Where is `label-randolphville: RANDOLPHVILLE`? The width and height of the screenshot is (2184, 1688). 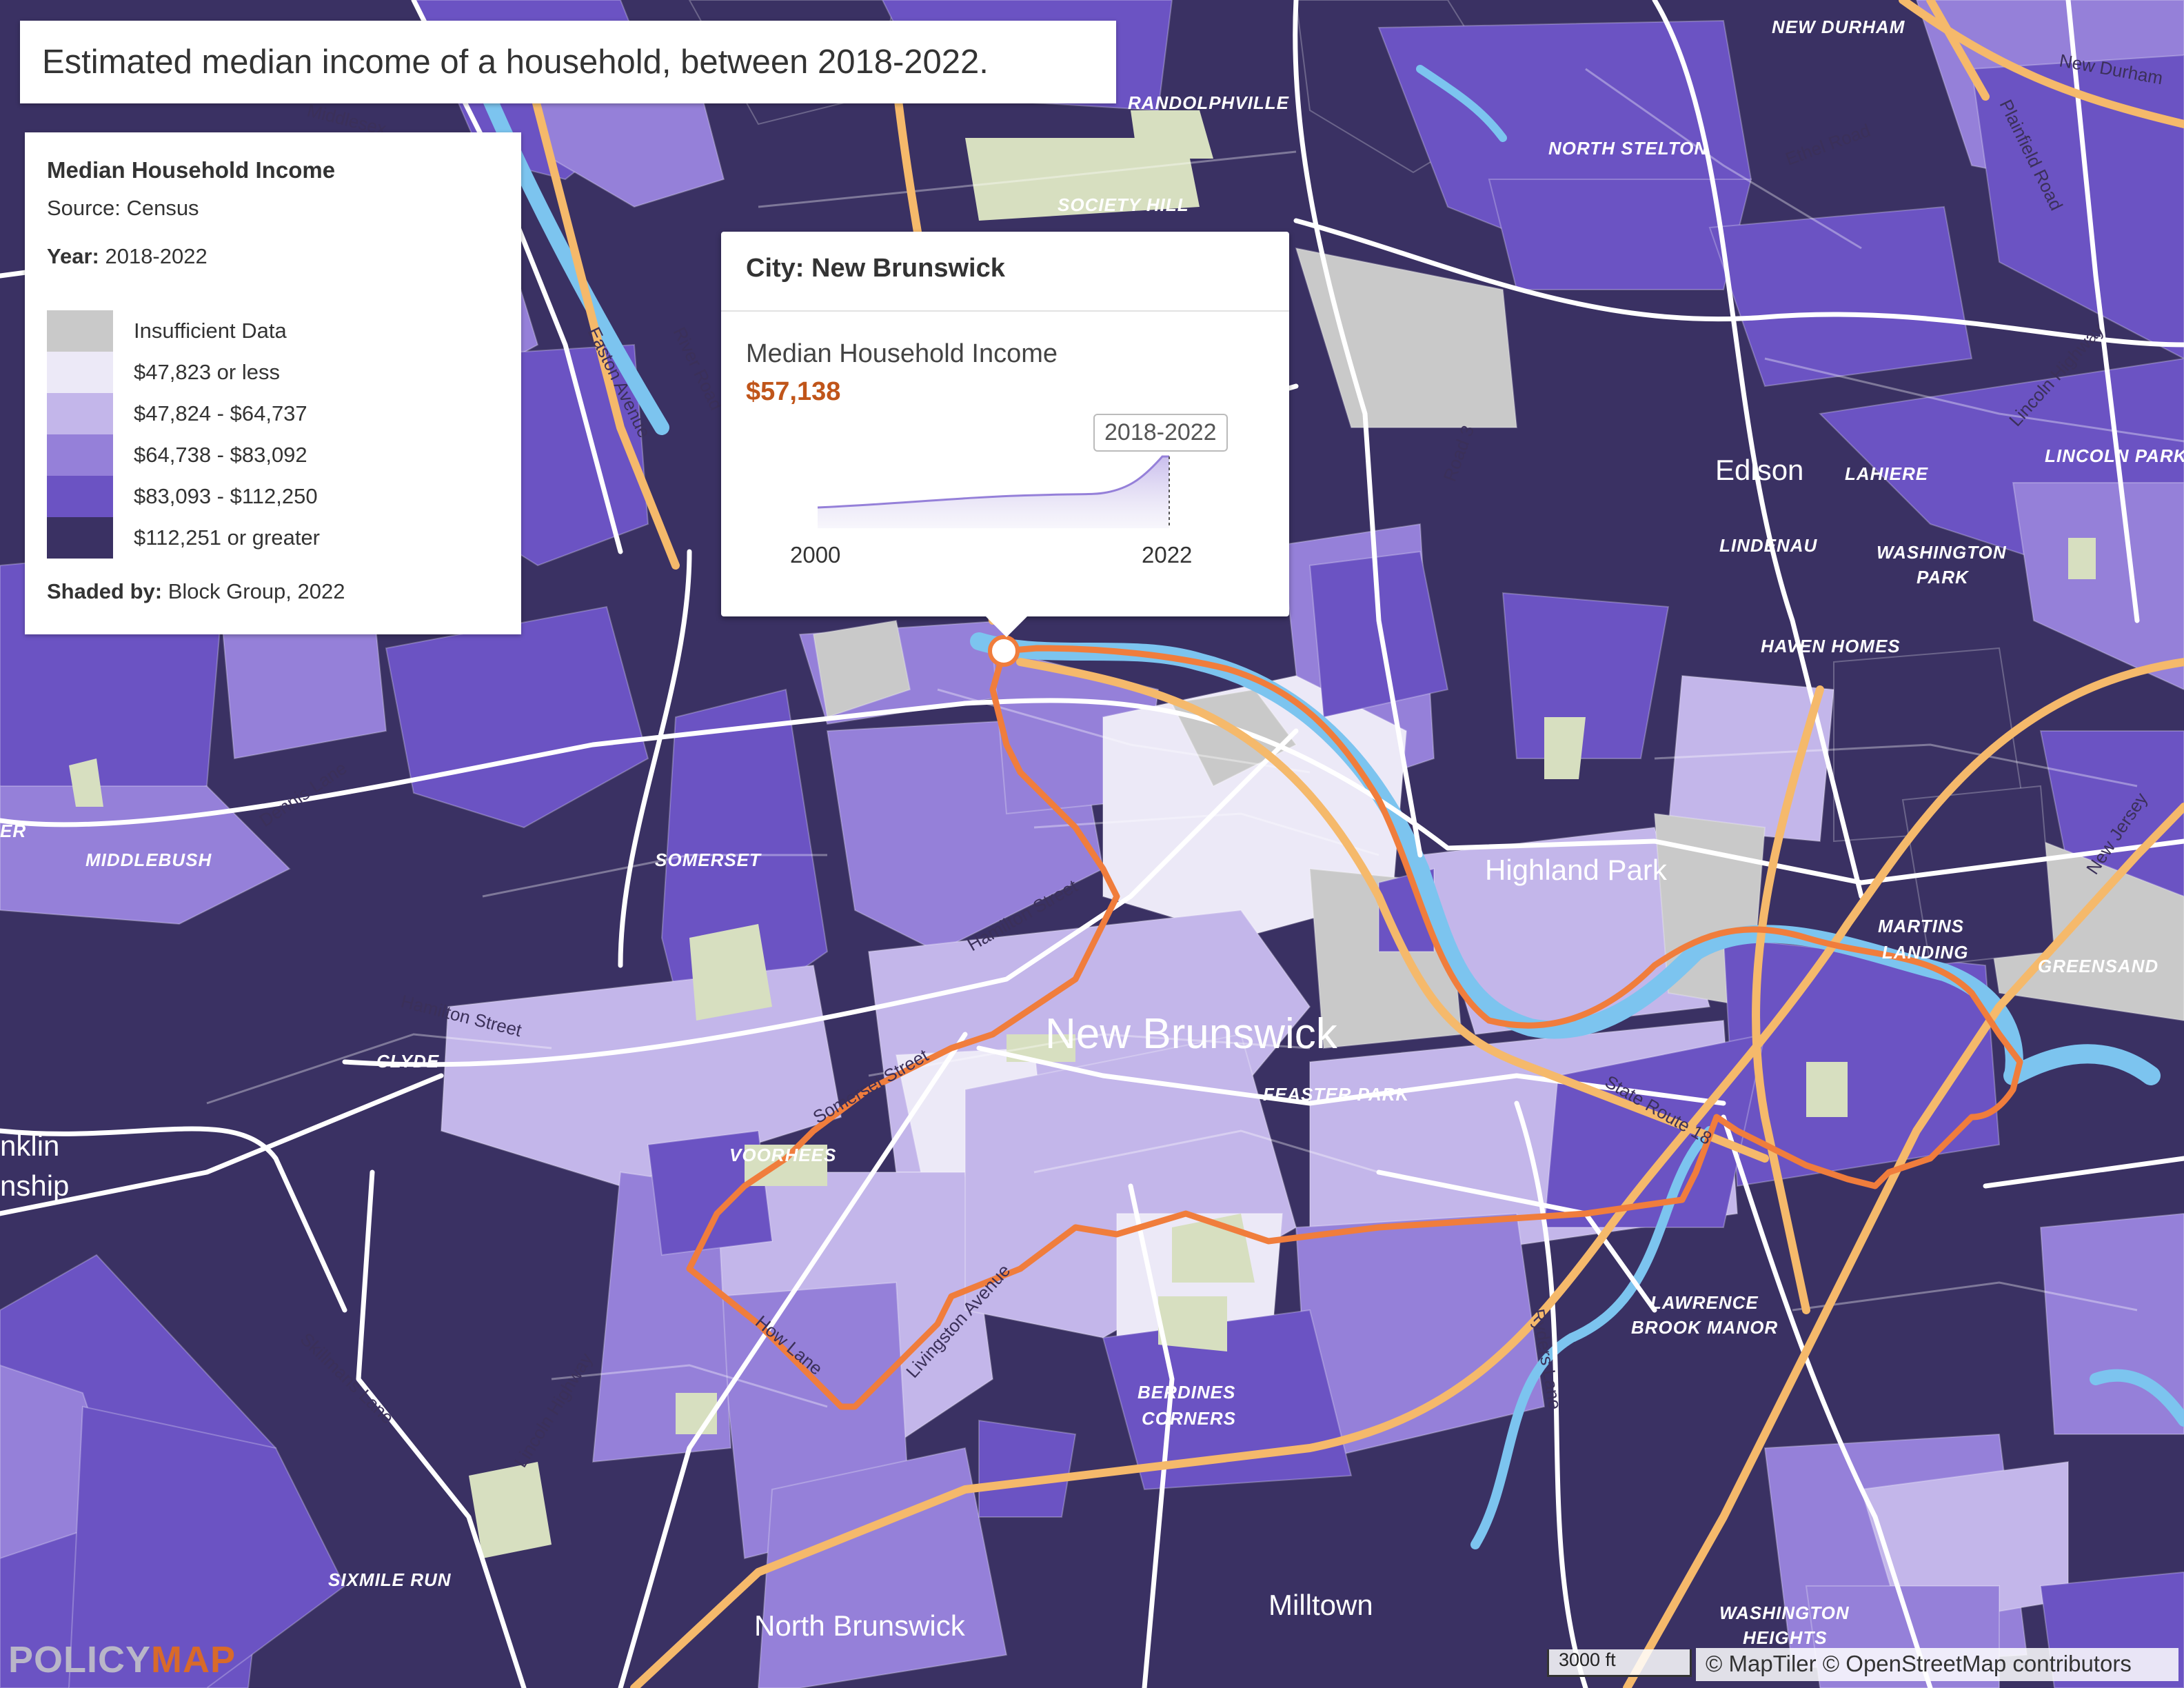
label-randolphville: RANDOLPHVILLE is located at coordinates (1208, 102).